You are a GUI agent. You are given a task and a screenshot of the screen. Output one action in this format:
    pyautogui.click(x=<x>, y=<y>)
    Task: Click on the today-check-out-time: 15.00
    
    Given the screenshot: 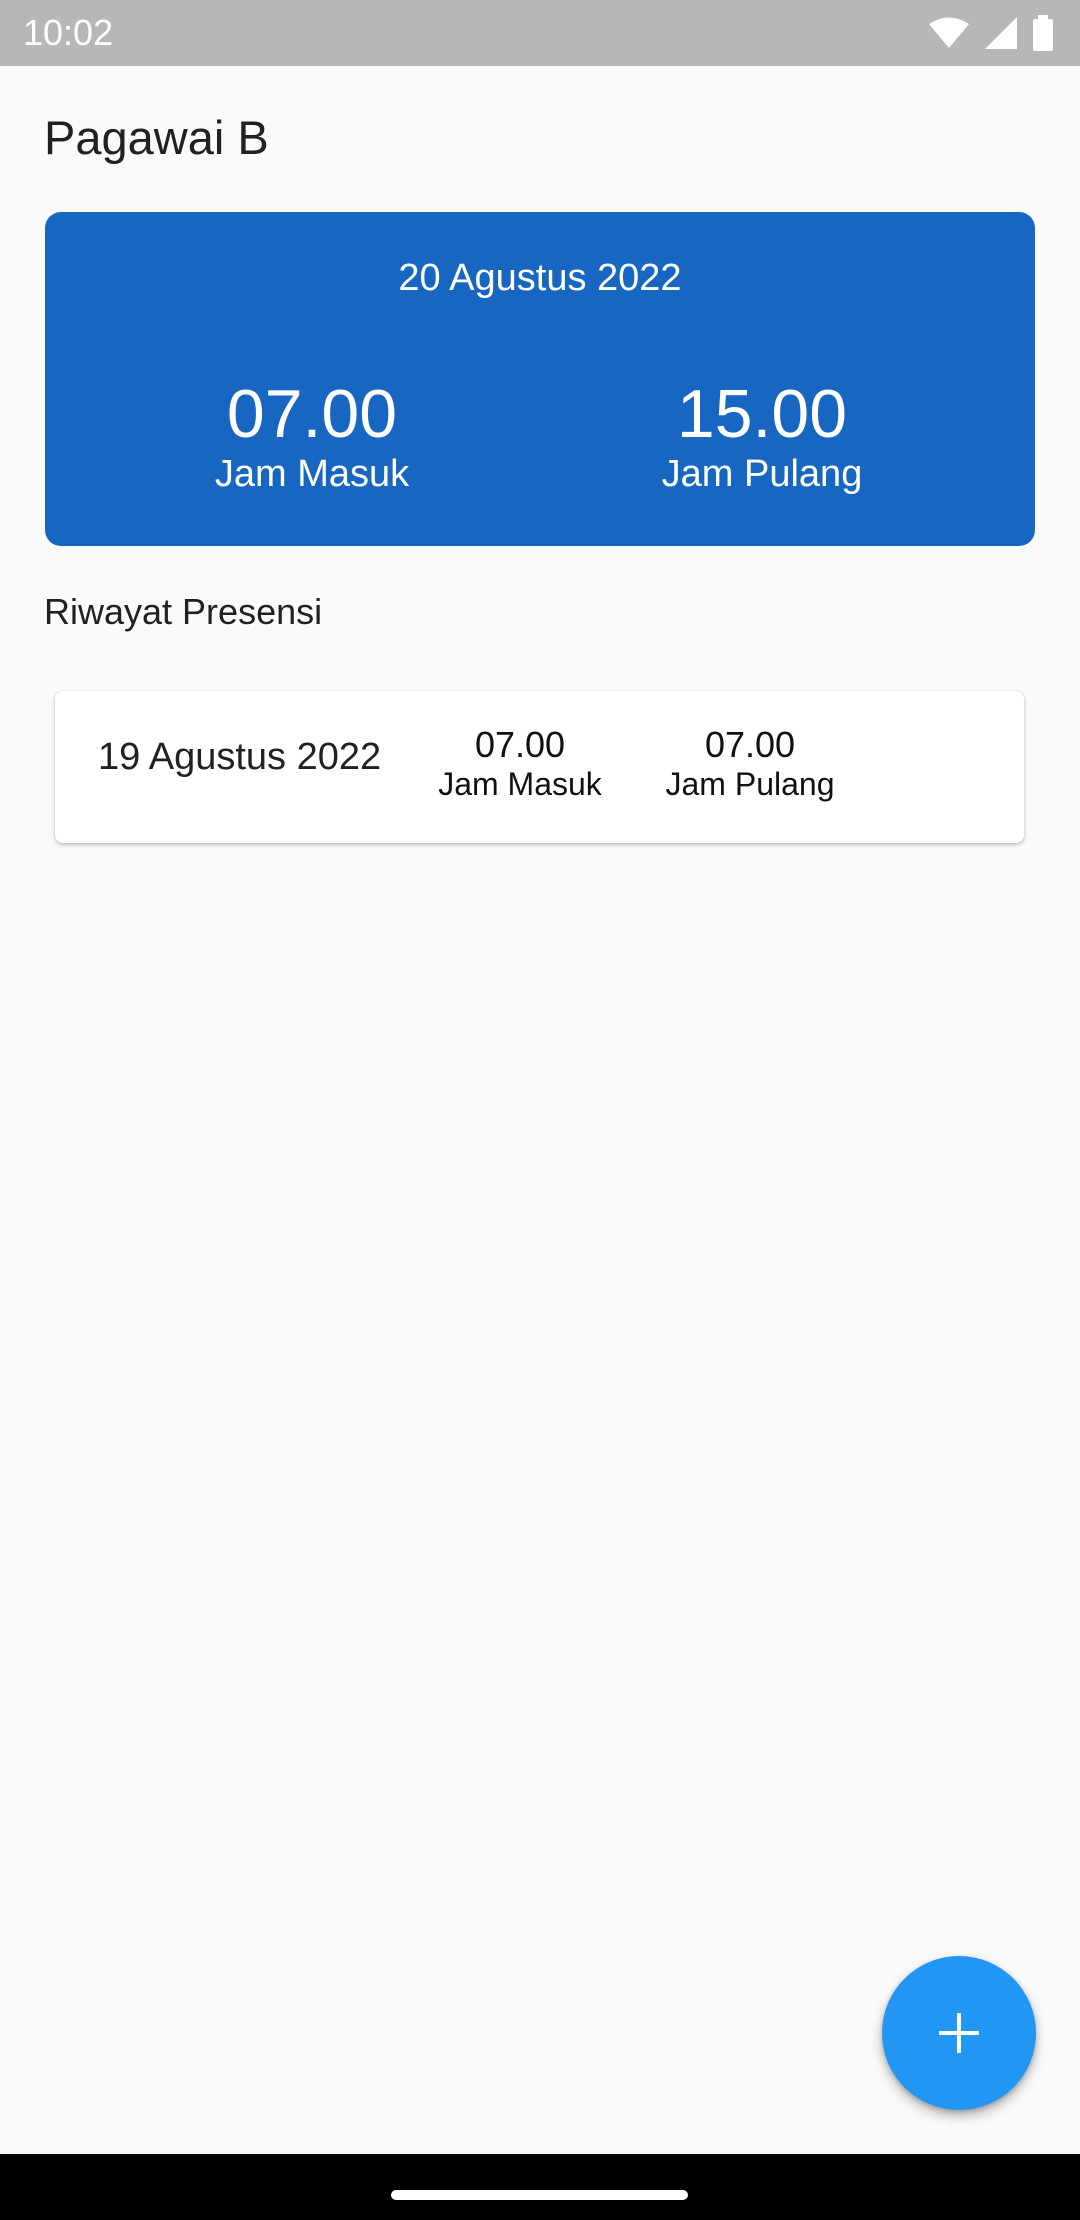 What is the action you would take?
    pyautogui.click(x=762, y=414)
    